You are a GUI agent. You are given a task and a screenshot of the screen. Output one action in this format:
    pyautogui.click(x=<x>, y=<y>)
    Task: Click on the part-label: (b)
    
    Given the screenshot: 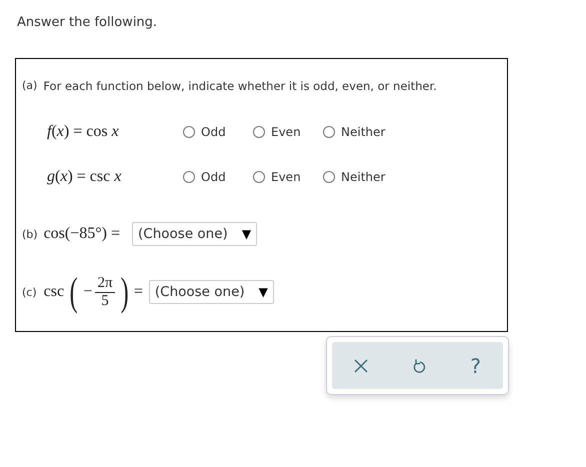 What is the action you would take?
    pyautogui.click(x=30, y=234)
    